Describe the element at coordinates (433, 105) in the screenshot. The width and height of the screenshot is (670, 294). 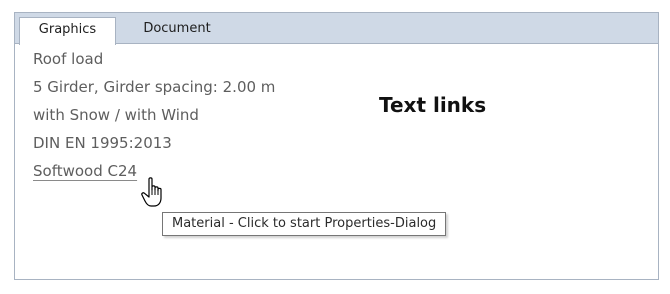
I see `annotation-heading: Text links` at that location.